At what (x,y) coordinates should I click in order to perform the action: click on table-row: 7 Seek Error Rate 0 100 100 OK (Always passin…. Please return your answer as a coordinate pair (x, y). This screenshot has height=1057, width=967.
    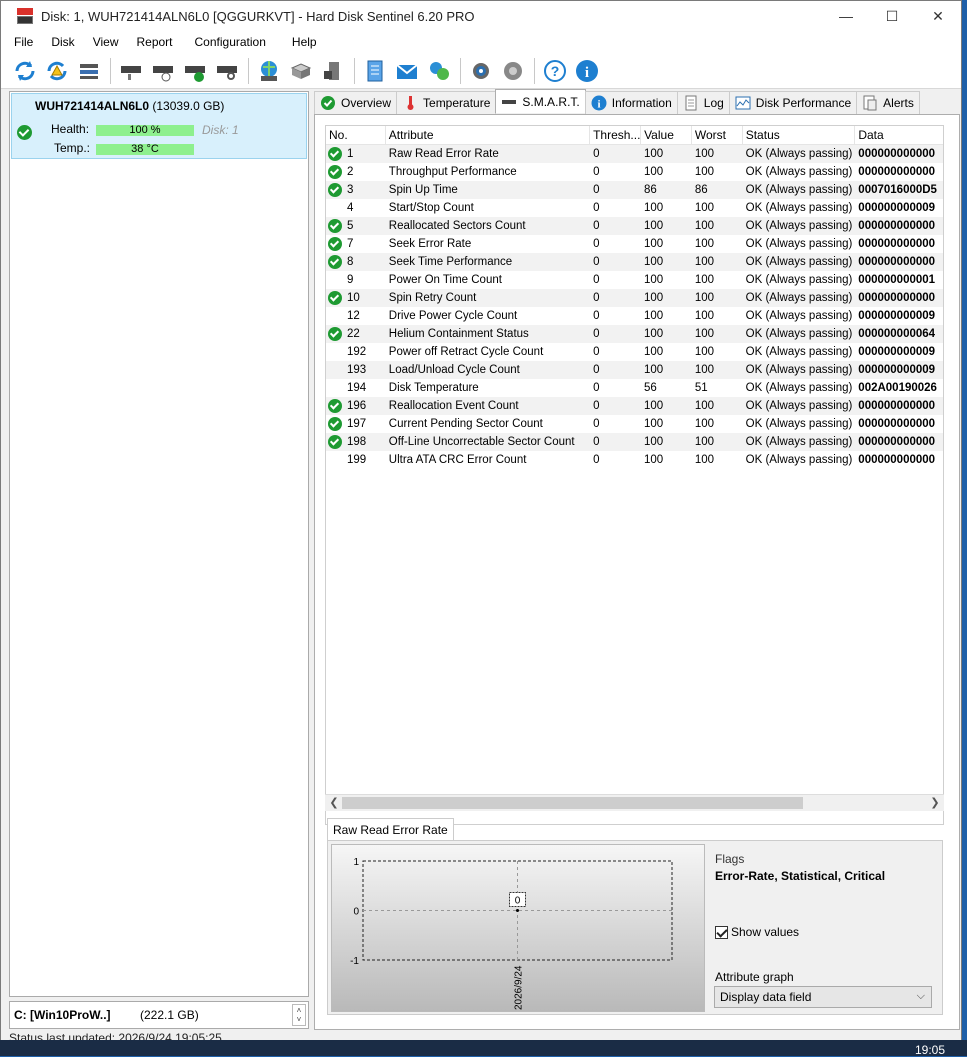
    Looking at the image, I should click on (634, 244).